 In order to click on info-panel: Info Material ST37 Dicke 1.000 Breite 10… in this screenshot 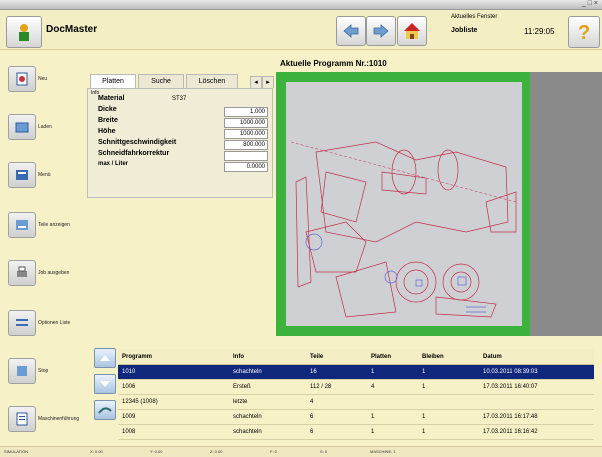, I will do `click(180, 143)`.